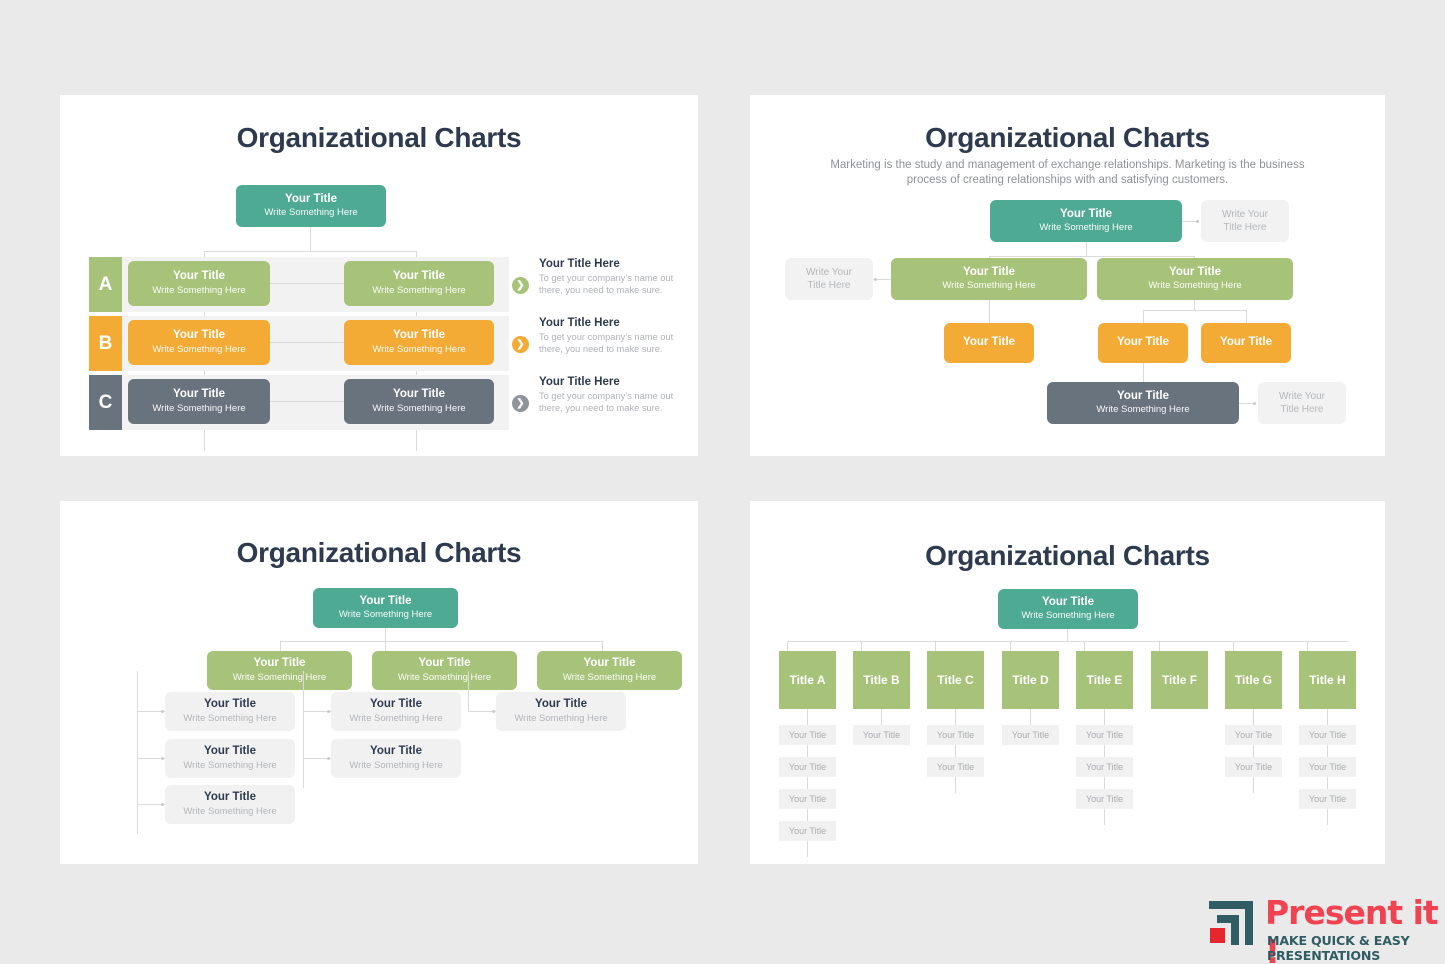 Image resolution: width=1445 pixels, height=964 pixels. I want to click on row-tab-b: B, so click(105, 343).